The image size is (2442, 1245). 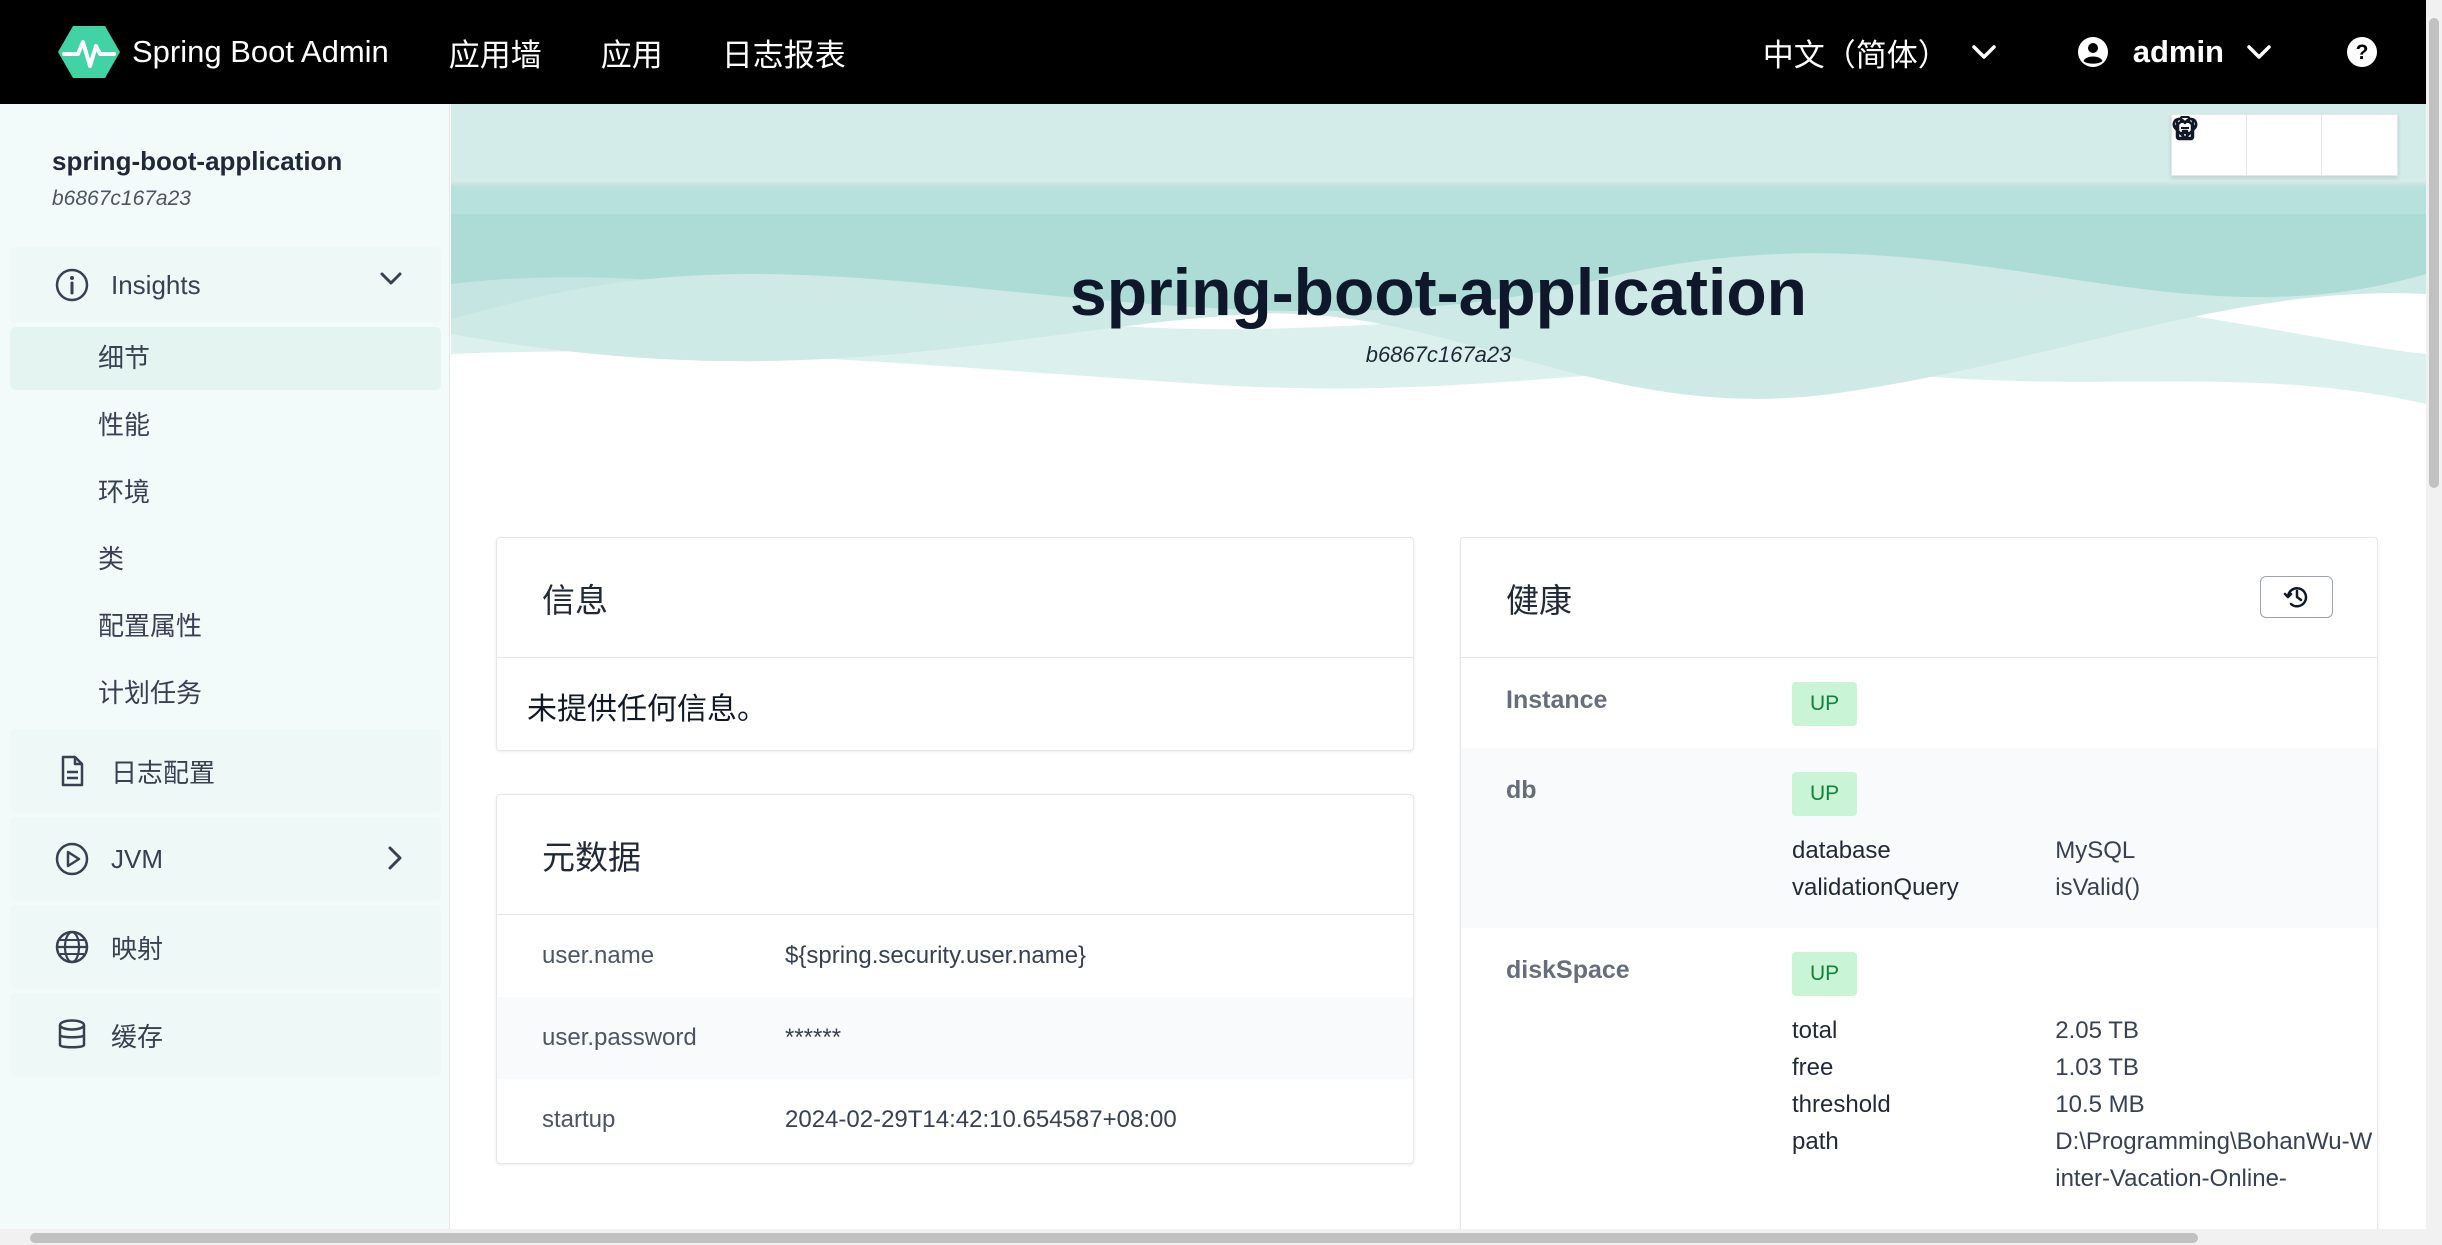 I want to click on table-row: startup 2024-02-29T14:42:10.654587+08:00, so click(x=955, y=1120).